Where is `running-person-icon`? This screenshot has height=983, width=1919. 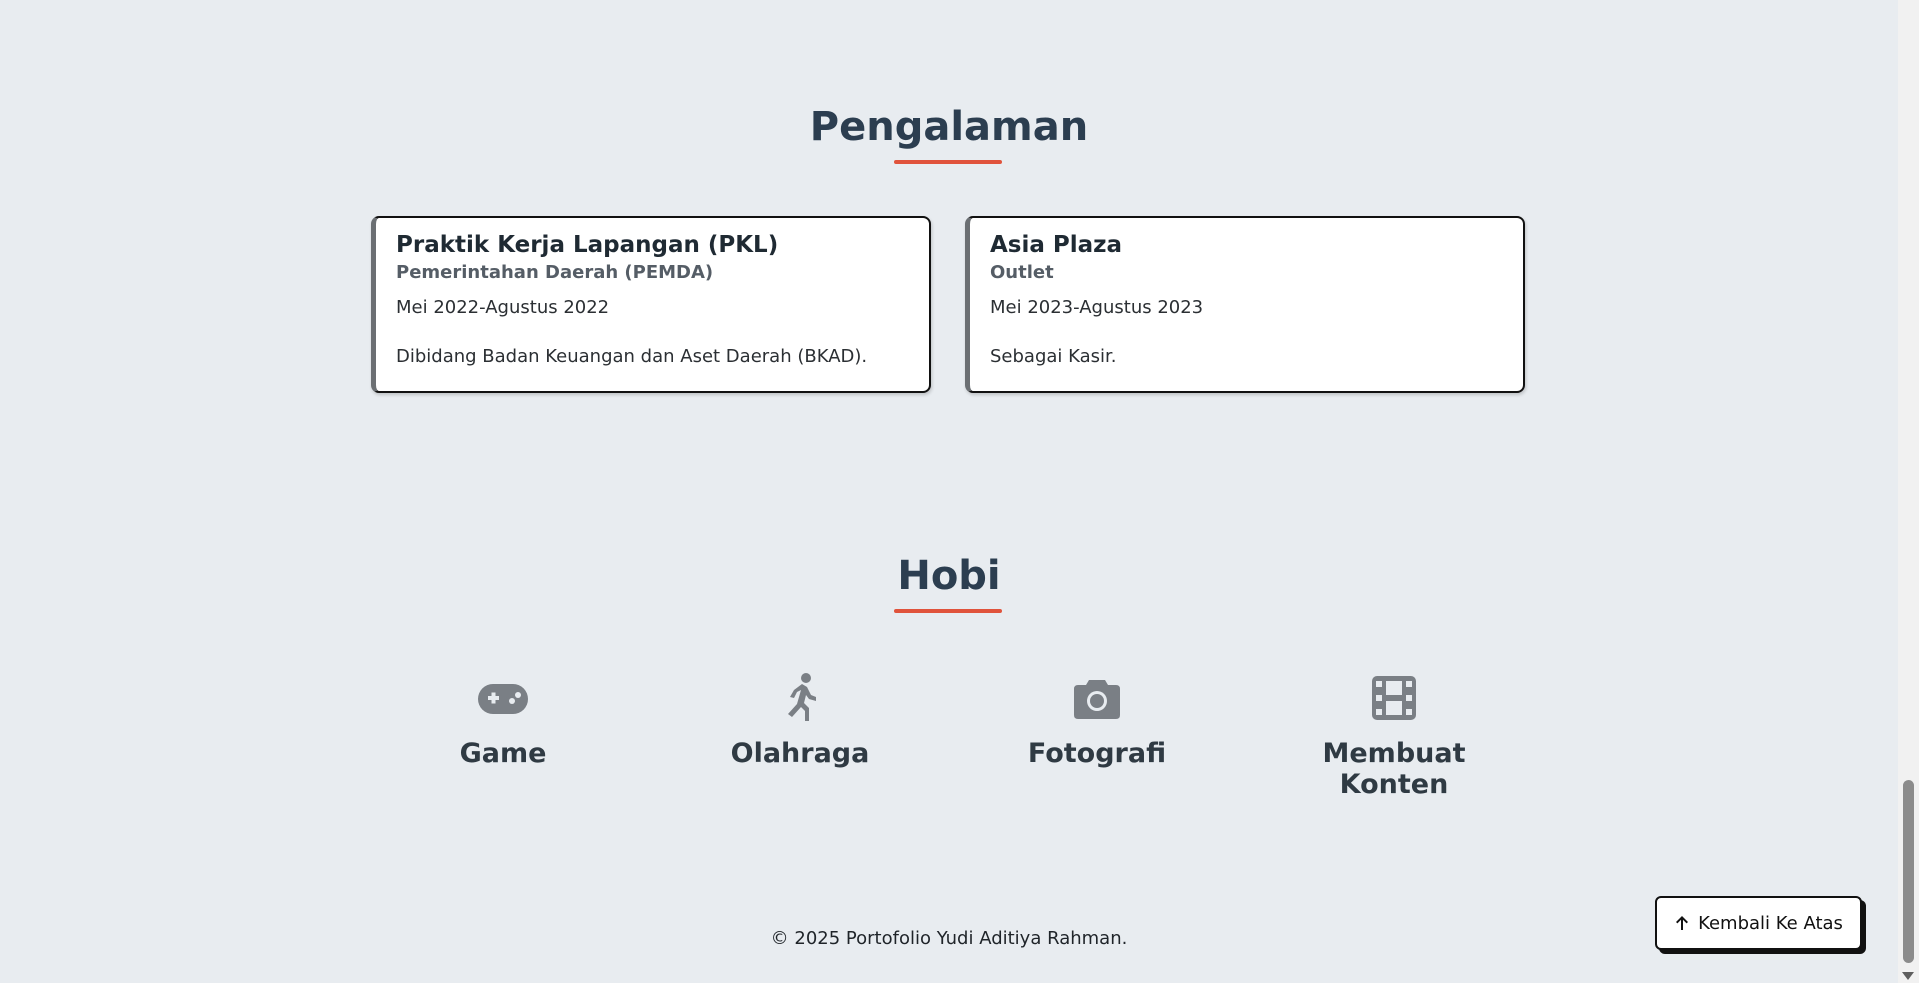 running-person-icon is located at coordinates (802, 697).